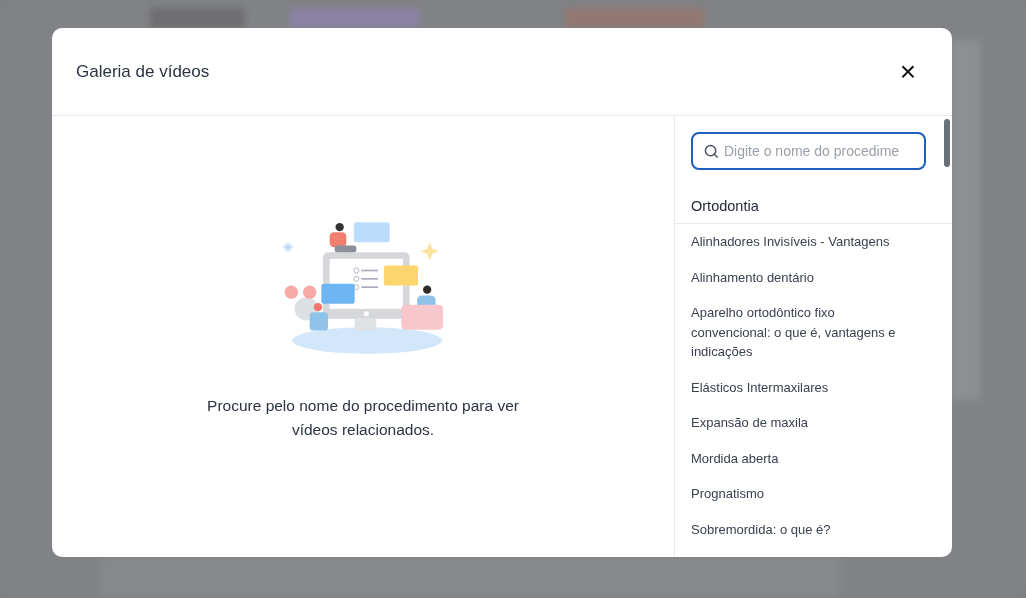  I want to click on dialog-title: Galeria de vídeos, so click(143, 71).